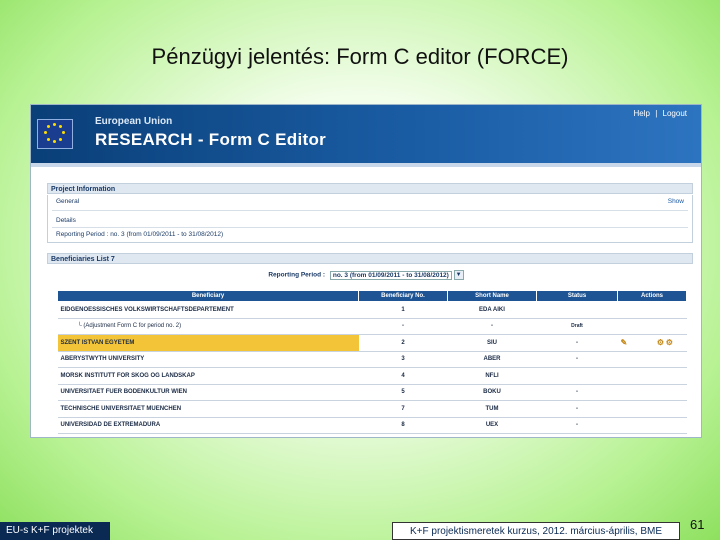  Describe the element at coordinates (676, 201) in the screenshot. I see `show-link: Show` at that location.